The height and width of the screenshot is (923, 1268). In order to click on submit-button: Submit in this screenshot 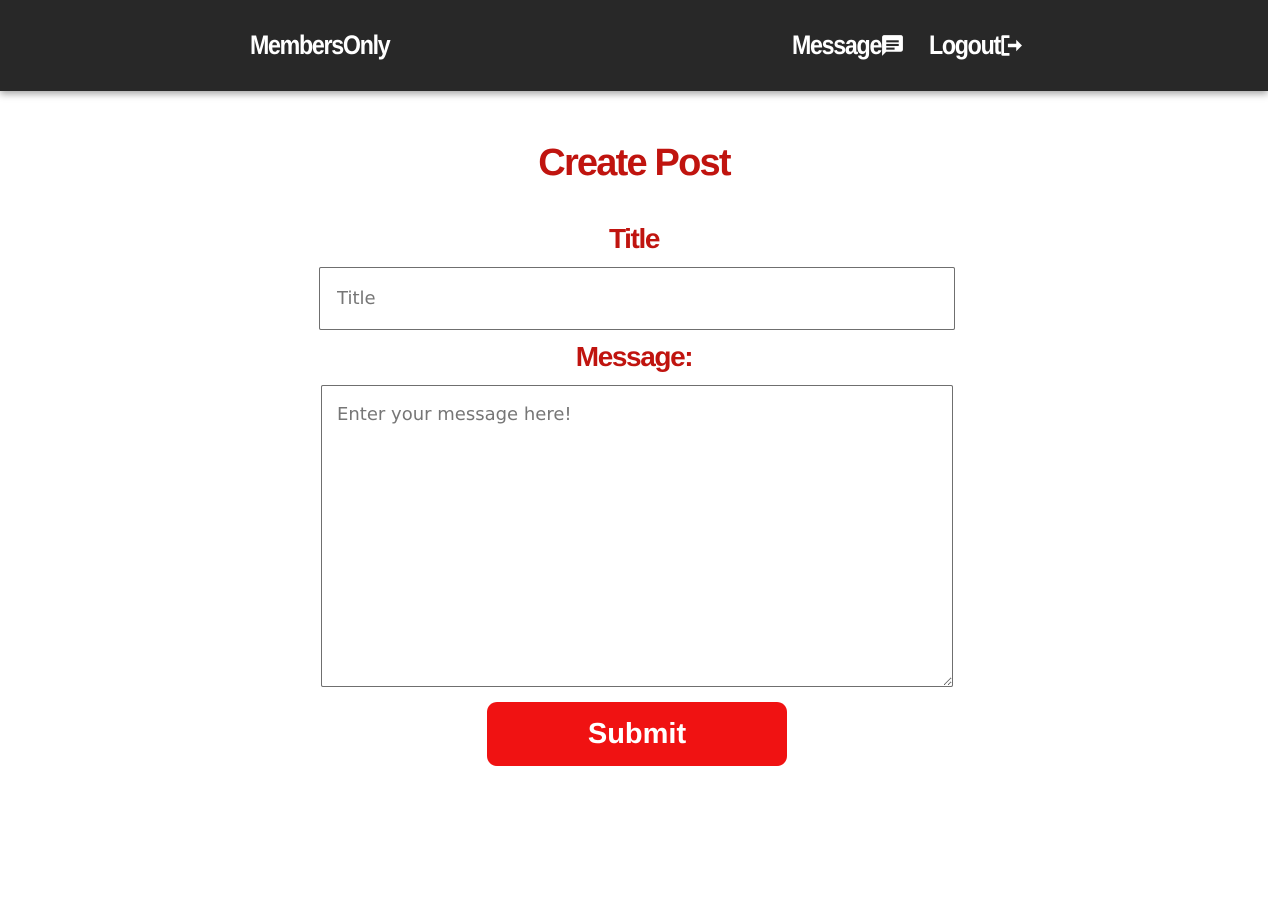, I will do `click(637, 734)`.